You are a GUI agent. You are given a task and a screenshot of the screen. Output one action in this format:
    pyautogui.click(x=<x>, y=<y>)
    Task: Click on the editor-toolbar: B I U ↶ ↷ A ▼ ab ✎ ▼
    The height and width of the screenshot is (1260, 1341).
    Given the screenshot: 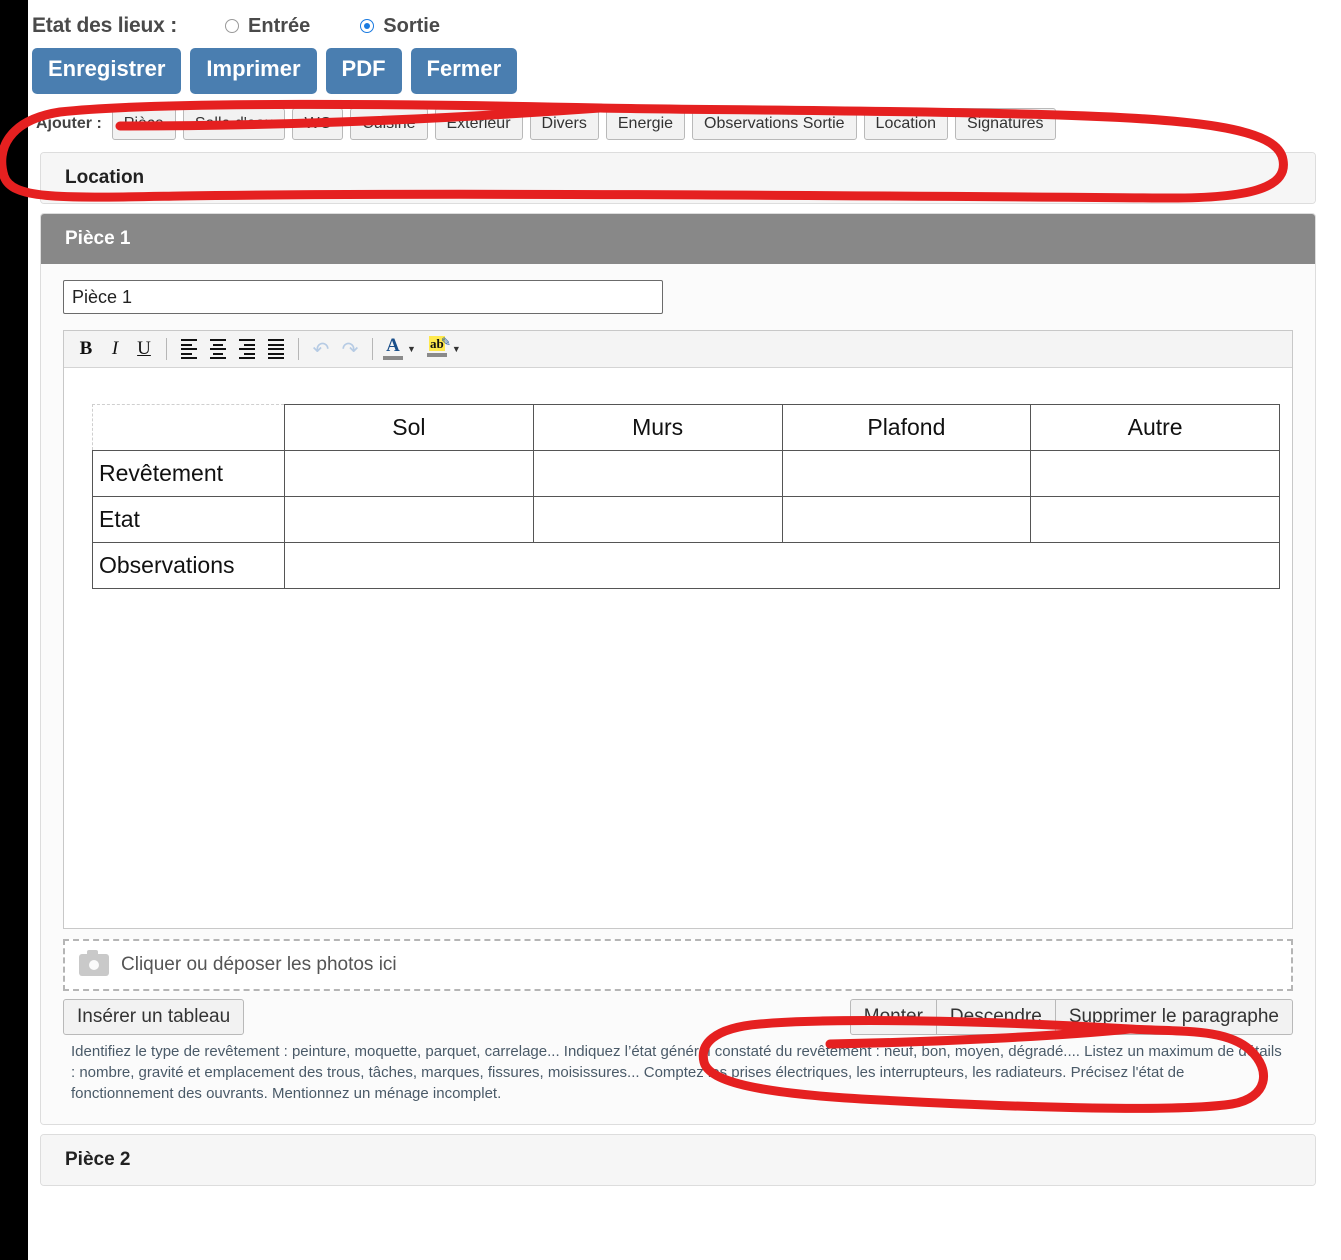 What is the action you would take?
    pyautogui.click(x=678, y=349)
    